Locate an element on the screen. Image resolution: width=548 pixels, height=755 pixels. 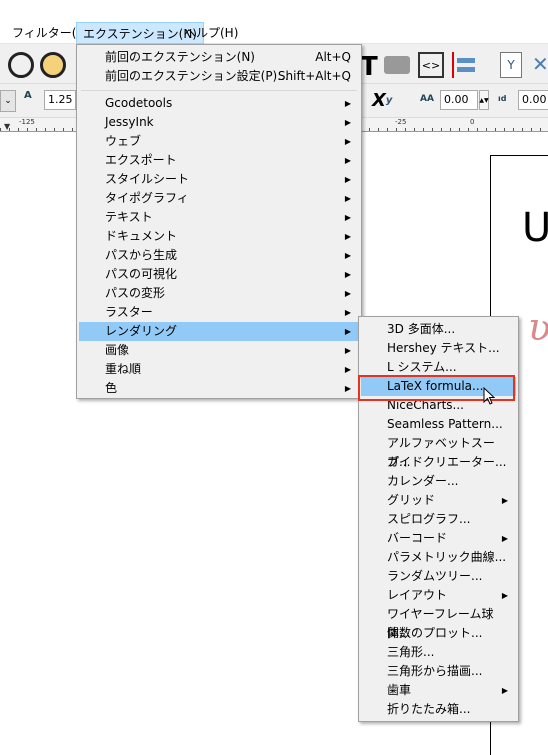
menu-item-previous-extension-settings: 前回のエクステンション設定(P)... Shift+Alt+Q is located at coordinates (219, 76).